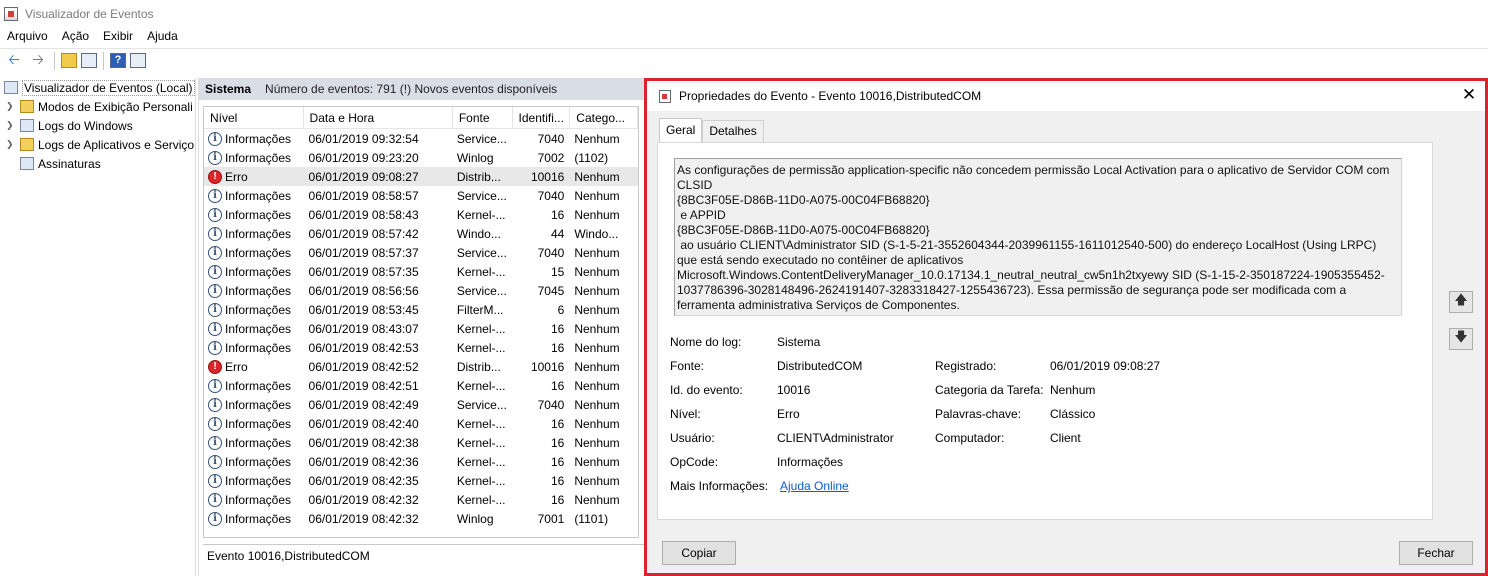  What do you see at coordinates (97, 163) in the screenshot?
I see `tree-item-subscriptions: Assinaturas` at bounding box center [97, 163].